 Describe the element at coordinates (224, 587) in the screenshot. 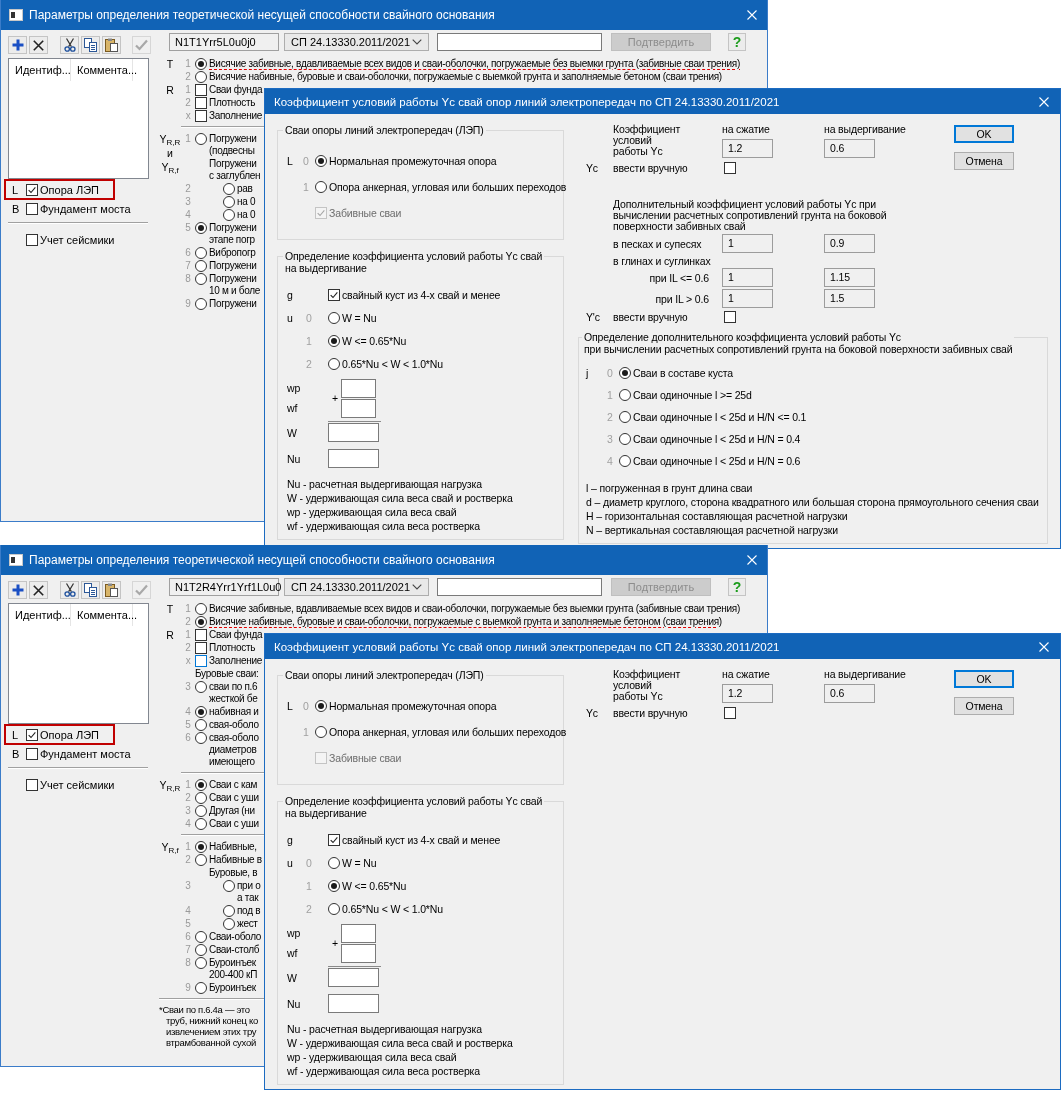

I see `code-field: N1T2R4Yrr1Yrf1L0u0` at that location.